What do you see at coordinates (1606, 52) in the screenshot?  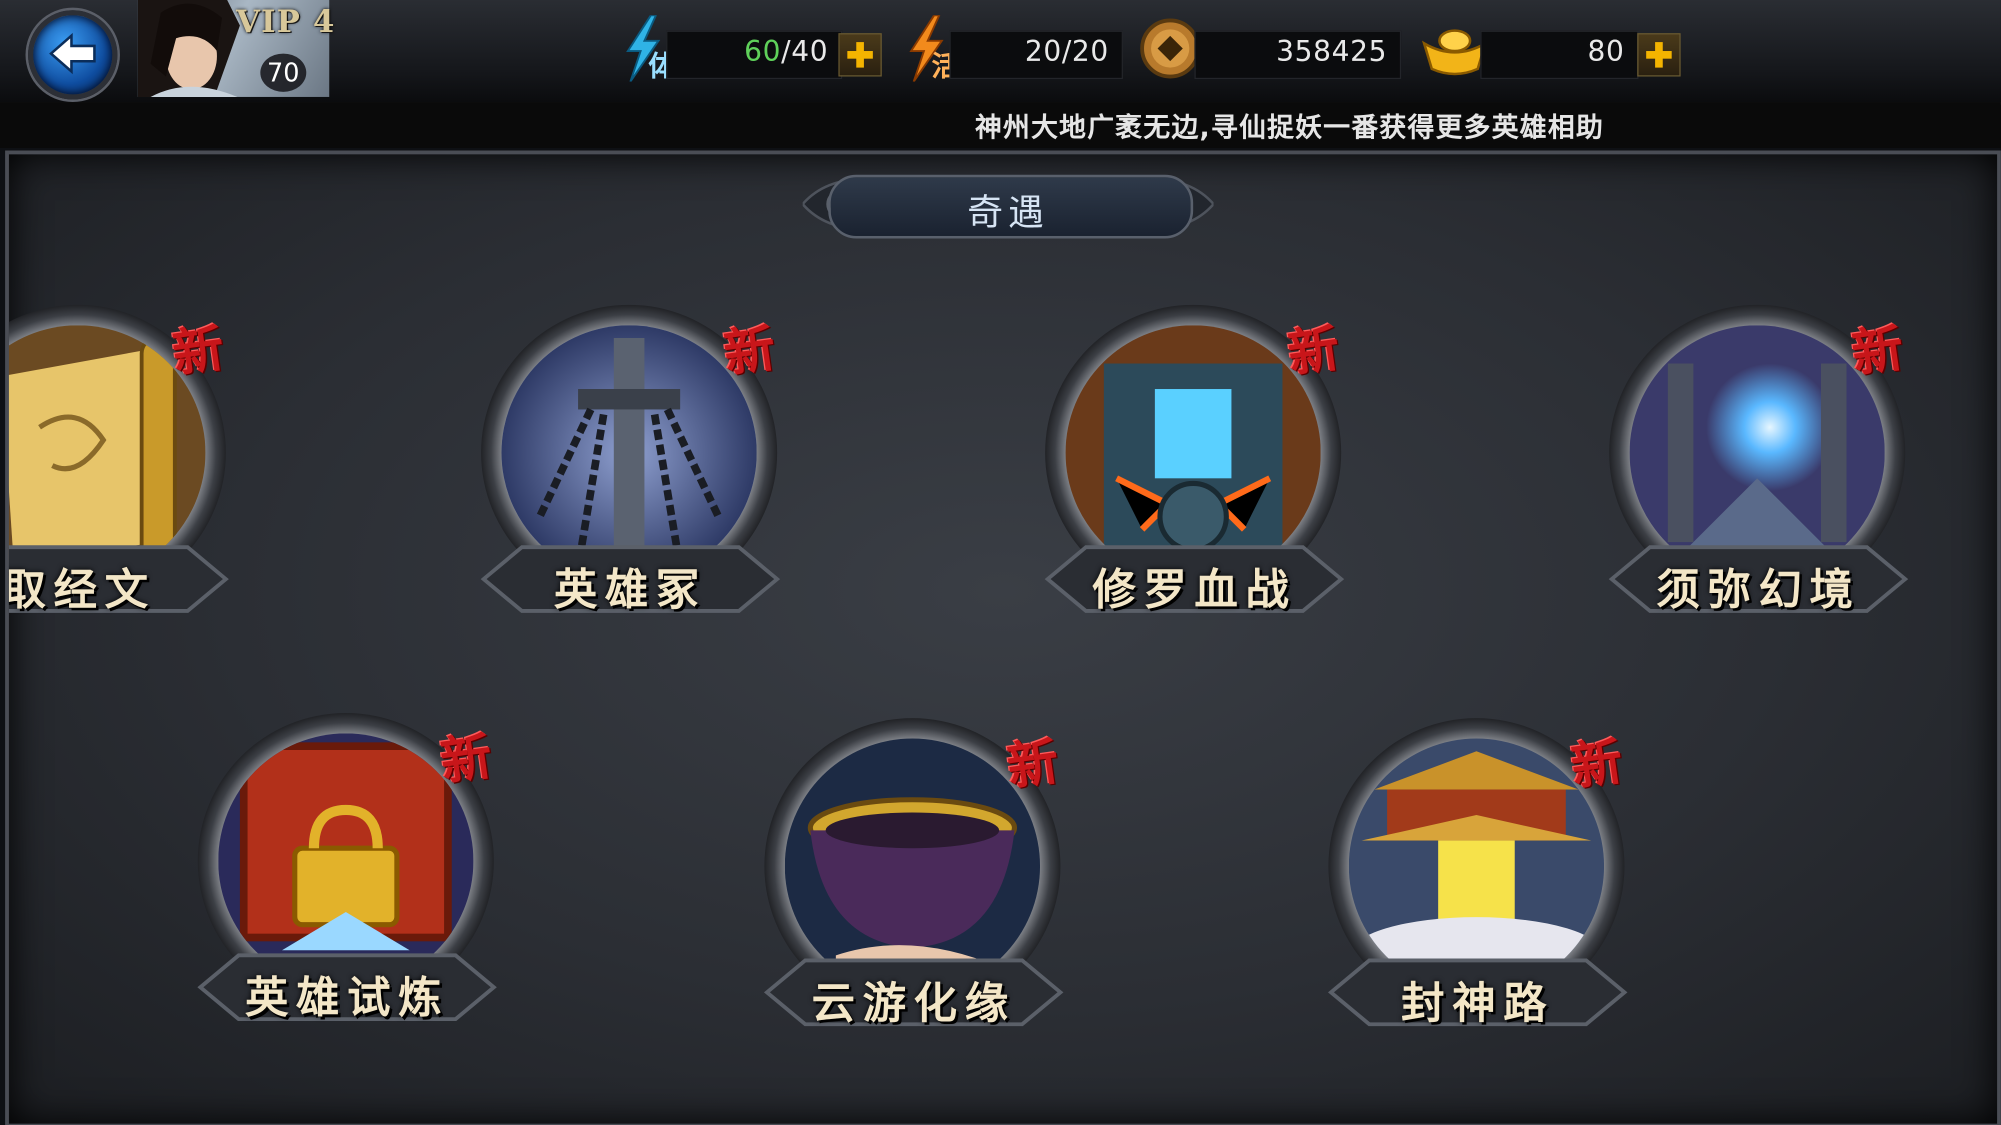 I see `gold-value: 80` at bounding box center [1606, 52].